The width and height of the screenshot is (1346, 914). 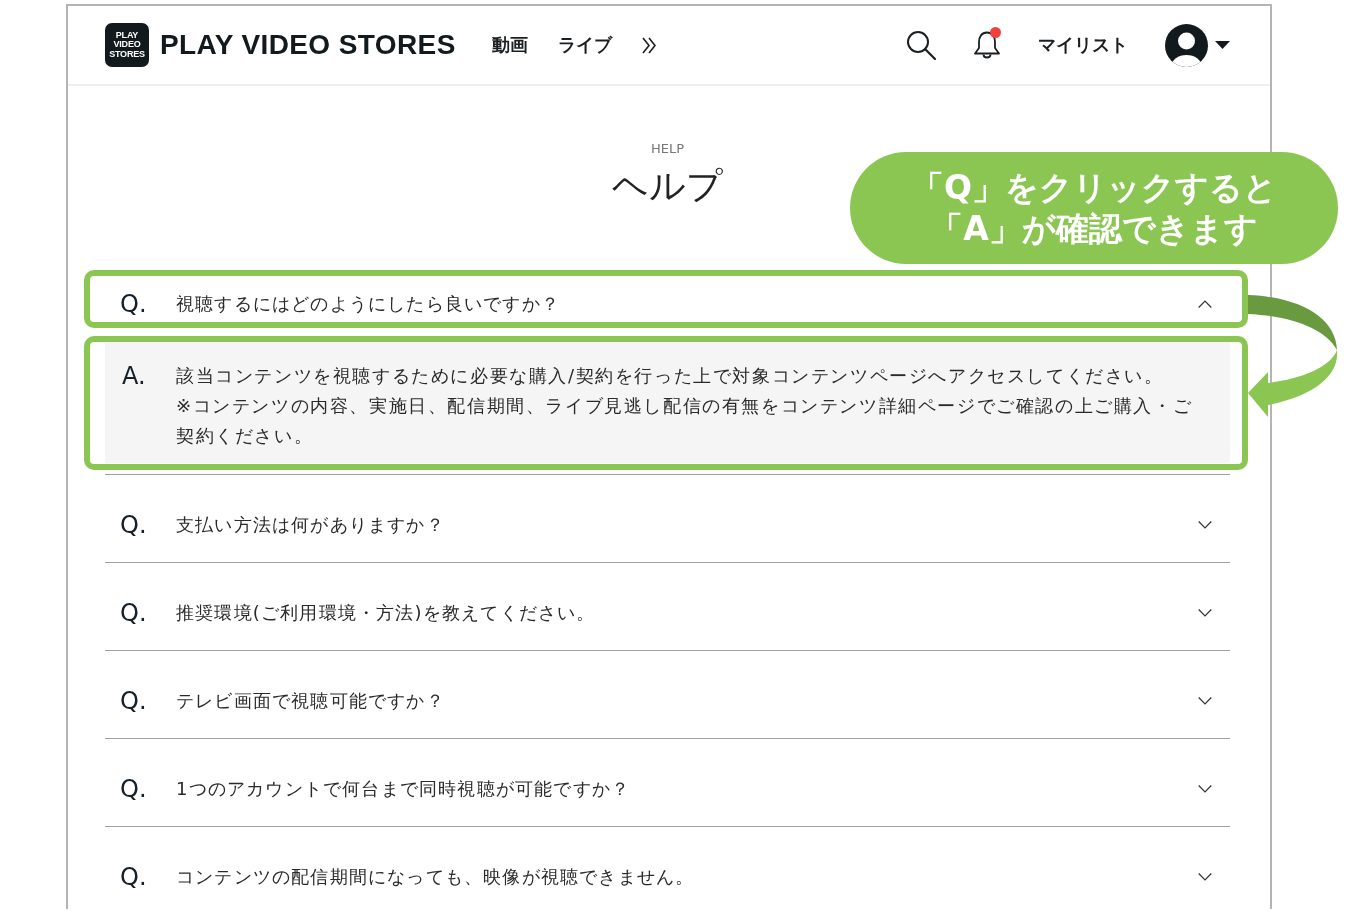 What do you see at coordinates (134, 376) in the screenshot?
I see `answer-marker: A.` at bounding box center [134, 376].